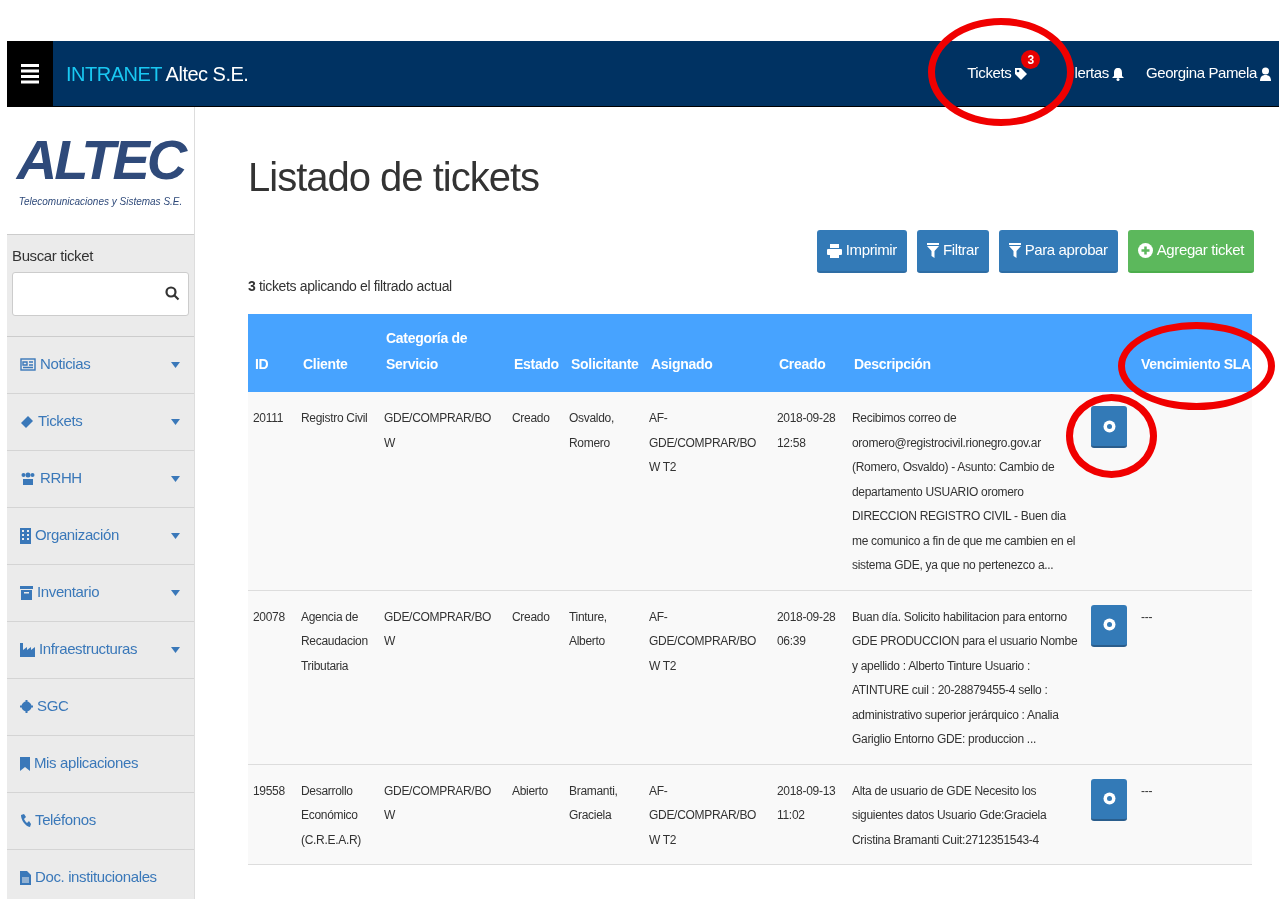  Describe the element at coordinates (100, 821) in the screenshot. I see `sidebar-menu-item: Teléfonos` at that location.